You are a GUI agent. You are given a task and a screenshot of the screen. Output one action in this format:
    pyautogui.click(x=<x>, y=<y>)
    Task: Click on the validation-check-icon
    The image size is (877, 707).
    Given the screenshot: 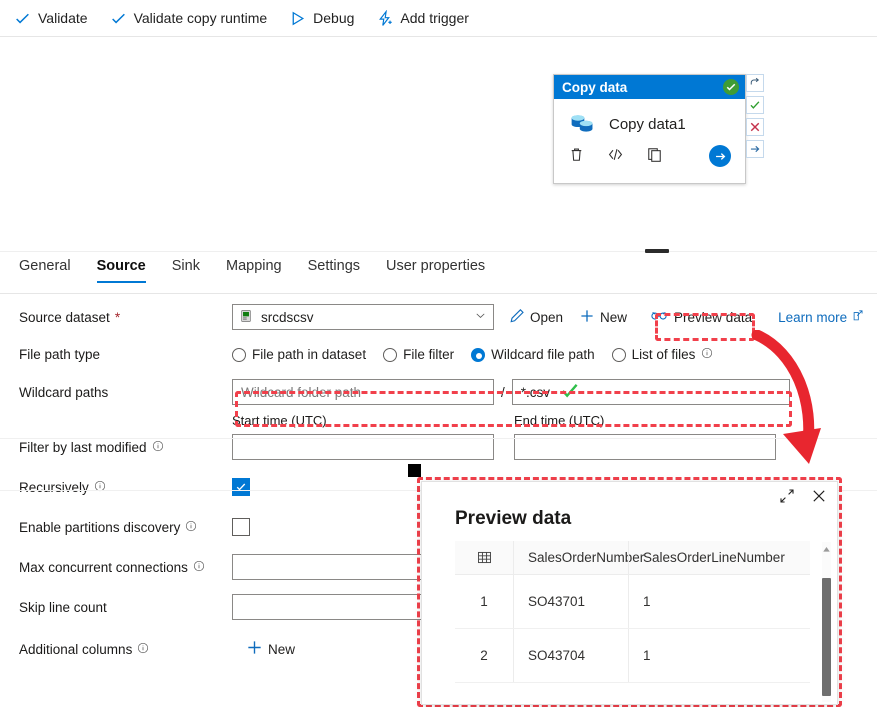 What is the action you would take?
    pyautogui.click(x=569, y=392)
    